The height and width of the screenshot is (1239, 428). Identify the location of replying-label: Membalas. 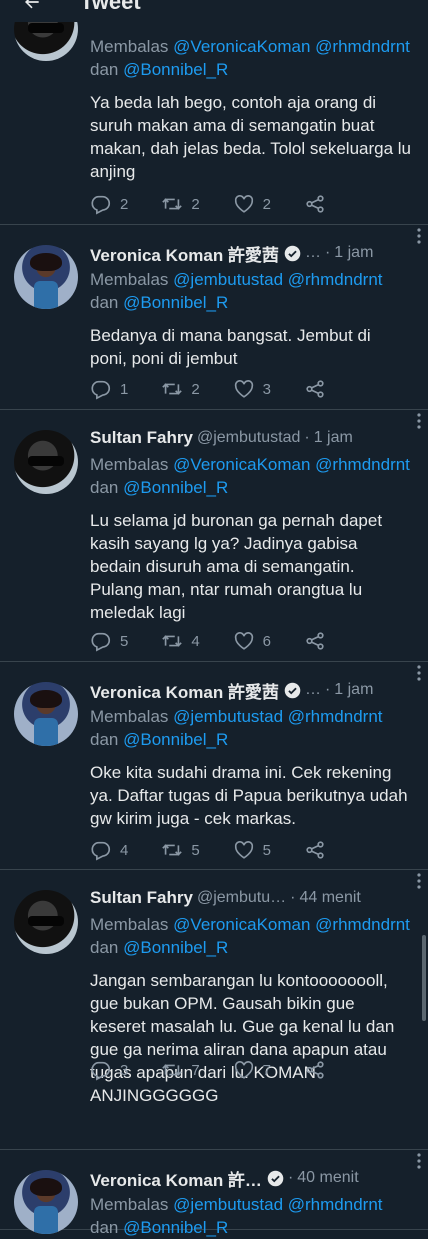
(129, 46).